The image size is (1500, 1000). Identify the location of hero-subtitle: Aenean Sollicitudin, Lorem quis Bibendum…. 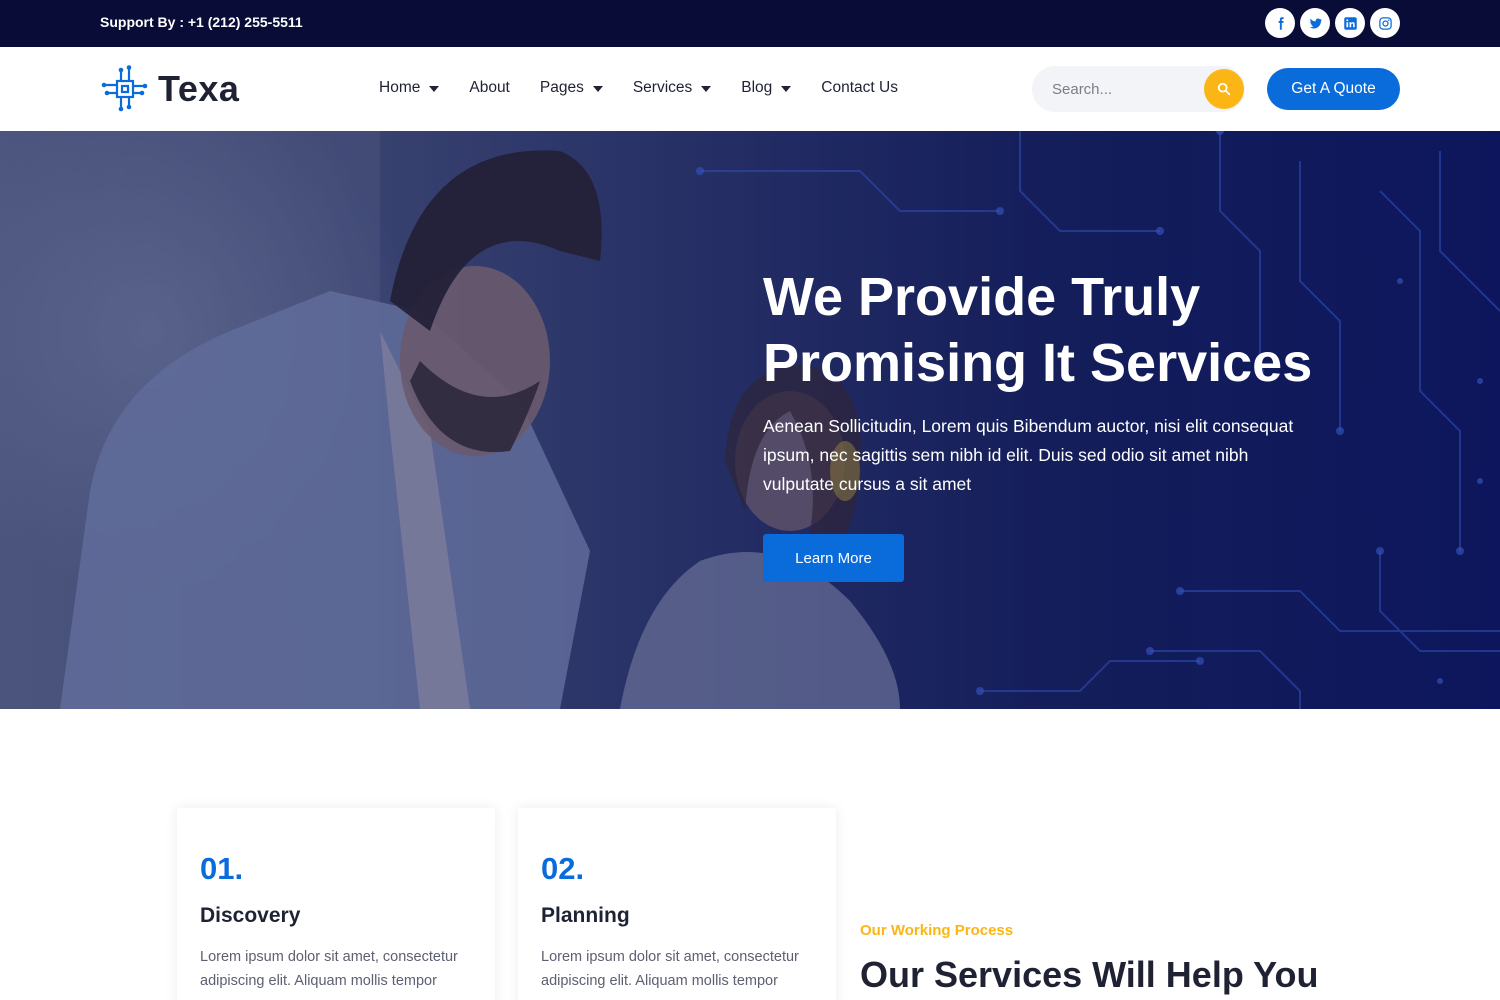
(1028, 455).